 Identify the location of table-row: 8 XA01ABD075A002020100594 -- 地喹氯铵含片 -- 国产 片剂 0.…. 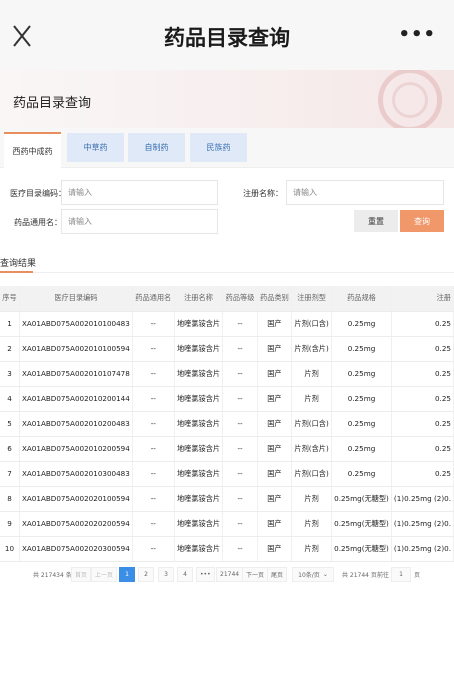
(227, 499).